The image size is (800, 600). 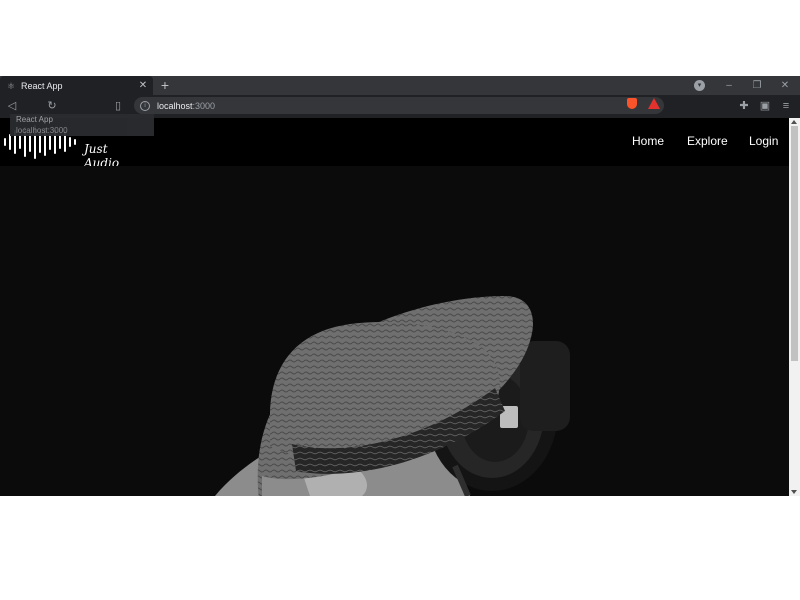 I want to click on close-window-button: ✕, so click(x=785, y=85).